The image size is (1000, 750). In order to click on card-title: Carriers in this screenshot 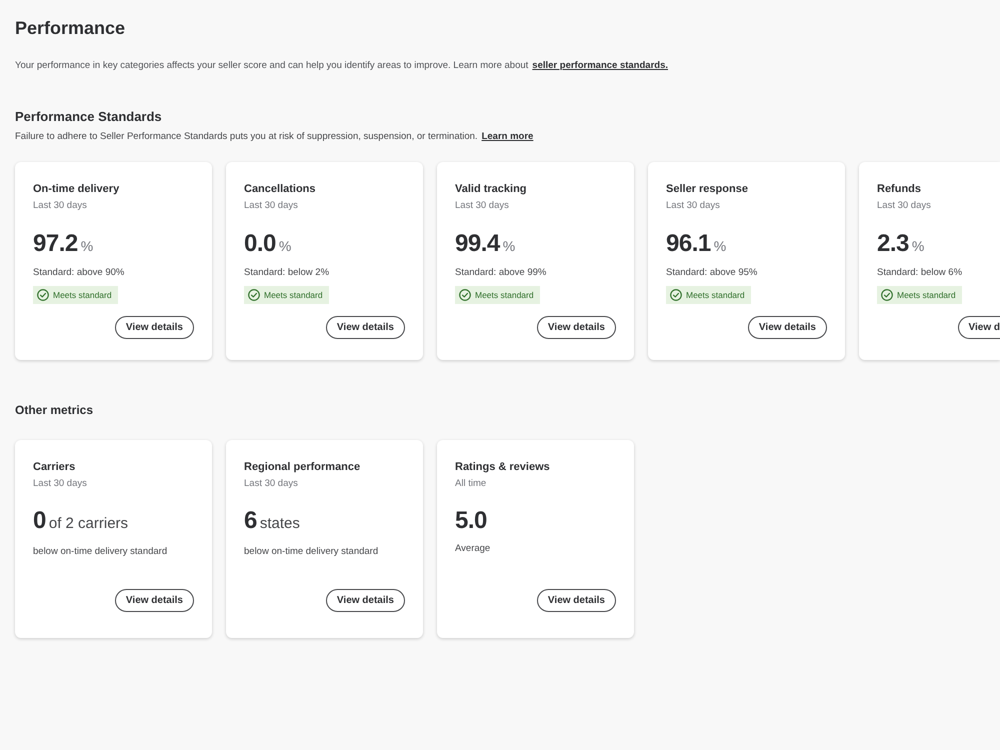, I will do `click(54, 467)`.